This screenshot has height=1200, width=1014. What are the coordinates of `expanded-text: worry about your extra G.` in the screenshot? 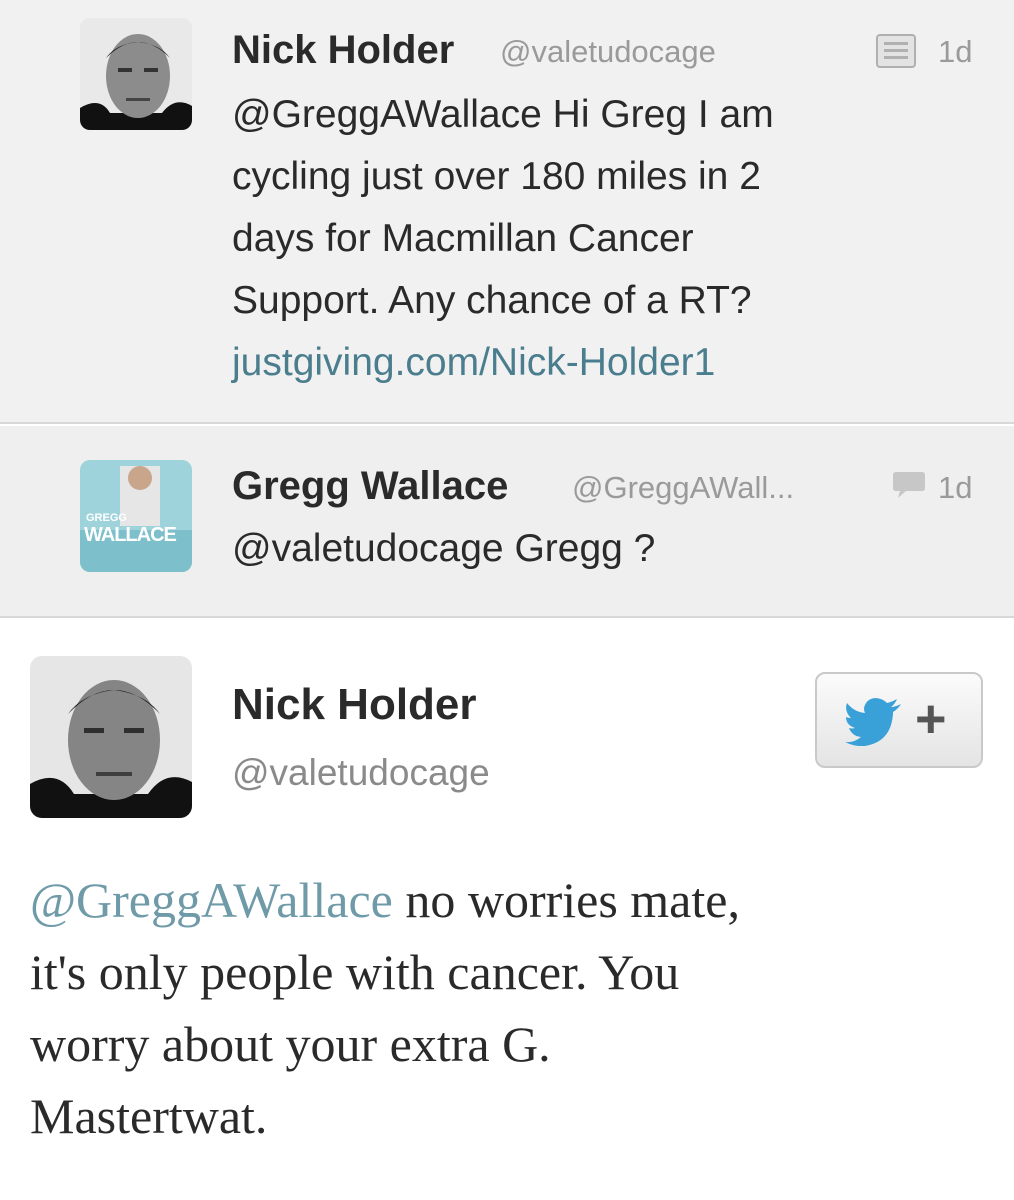 It's located at (290, 1044).